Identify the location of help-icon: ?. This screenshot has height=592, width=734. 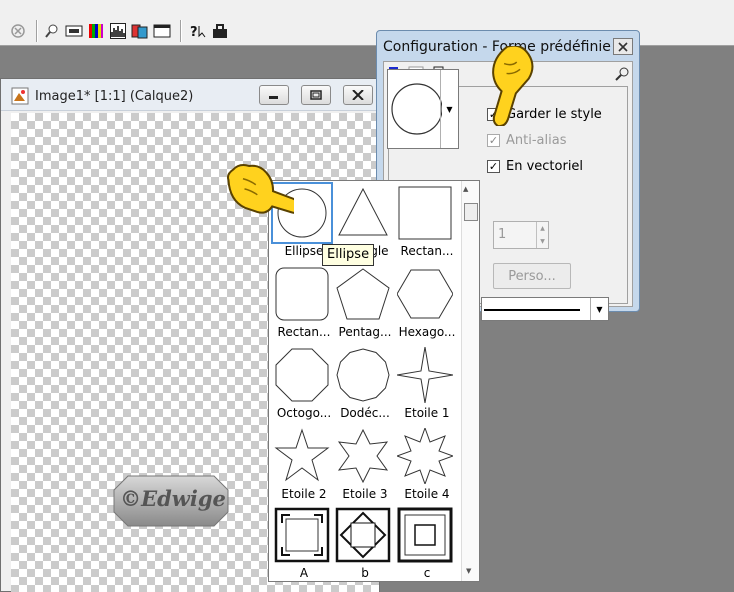
(198, 31).